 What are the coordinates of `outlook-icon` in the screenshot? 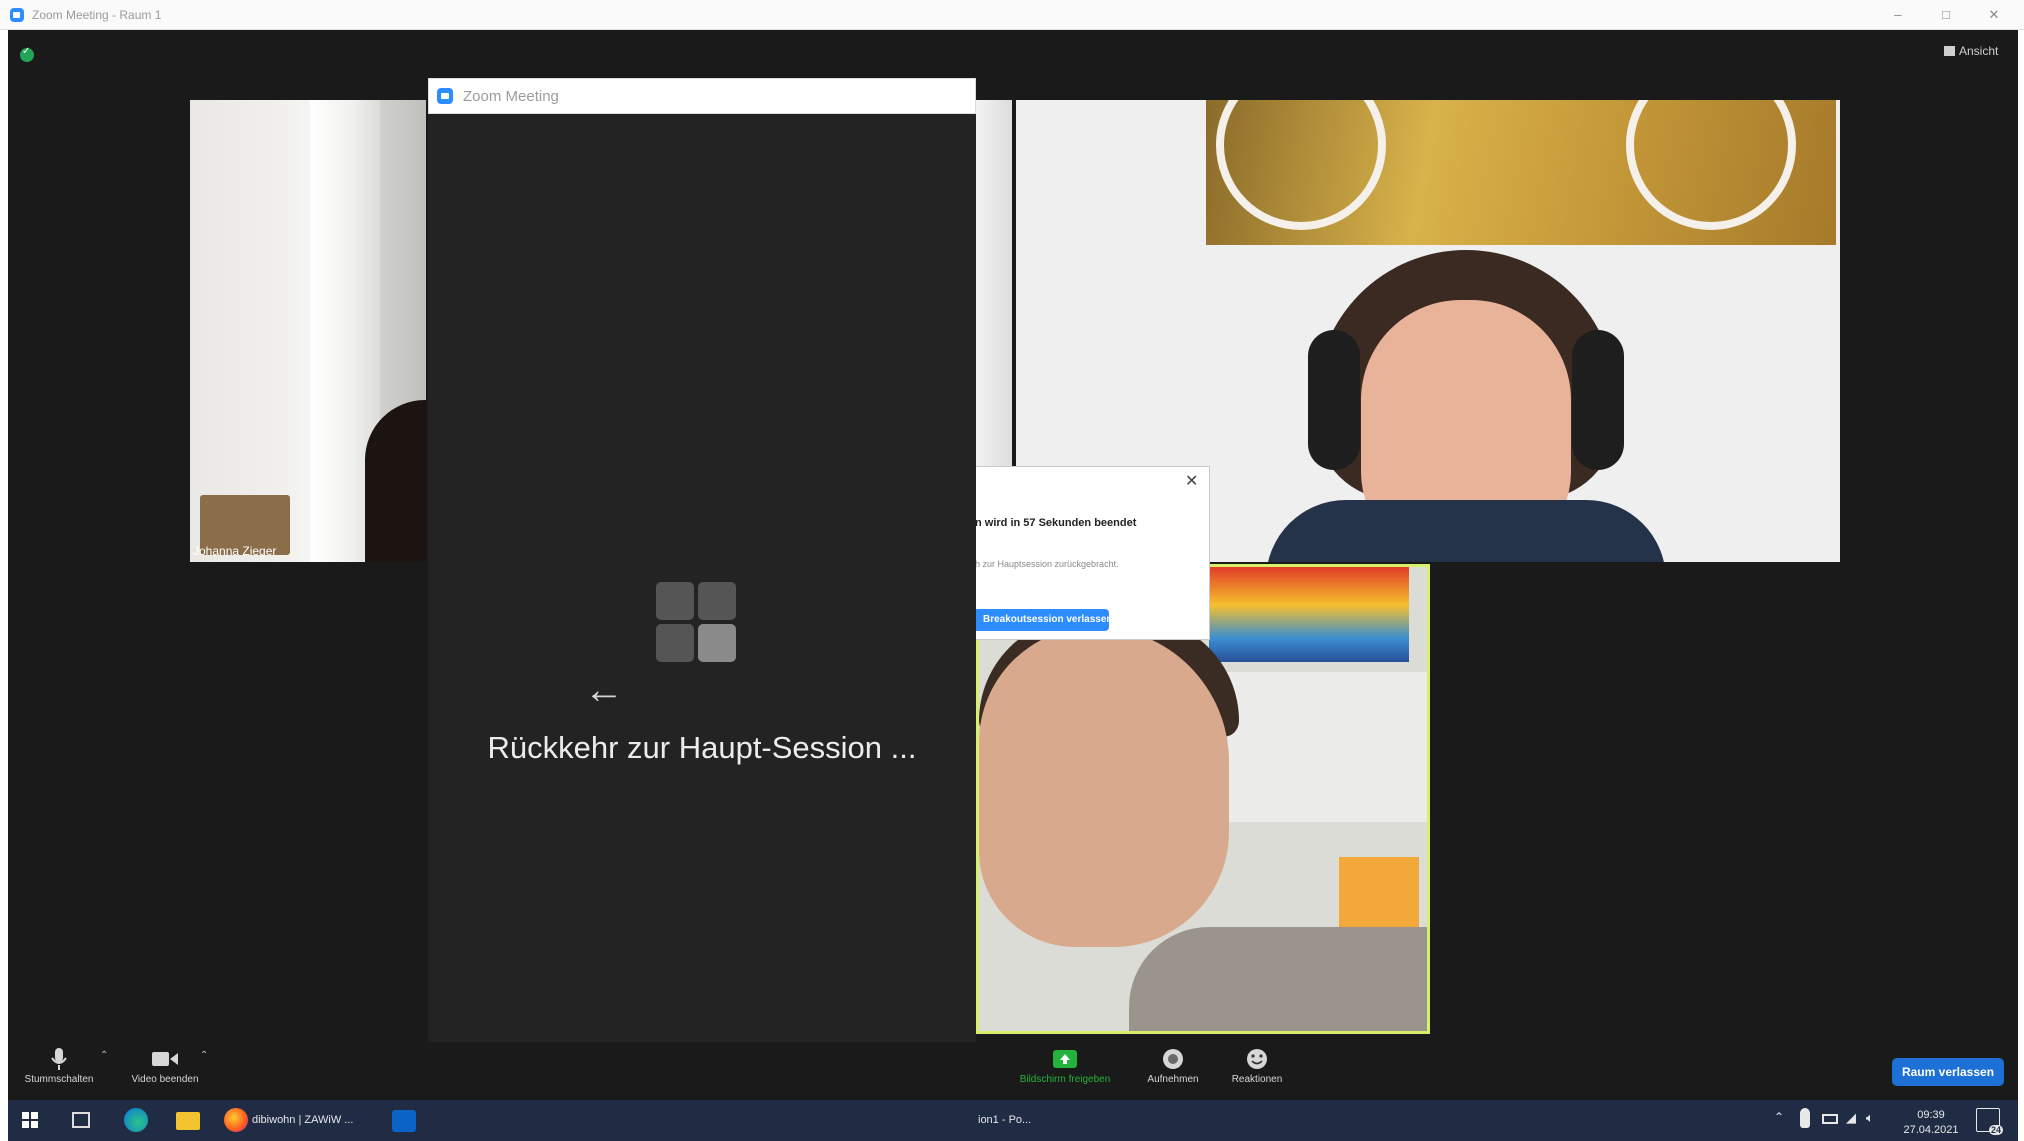 It's located at (404, 1121).